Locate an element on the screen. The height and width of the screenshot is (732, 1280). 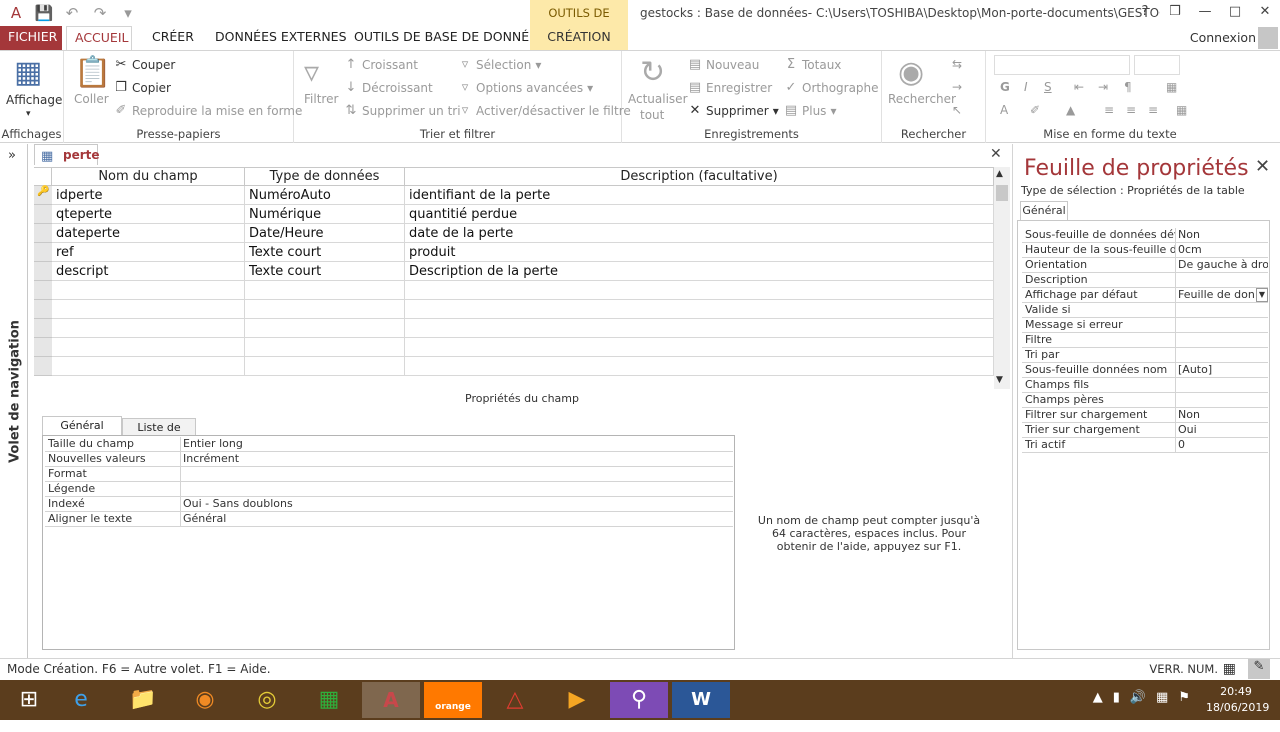
sheet-property-value: Non is located at coordinates (1221, 235).